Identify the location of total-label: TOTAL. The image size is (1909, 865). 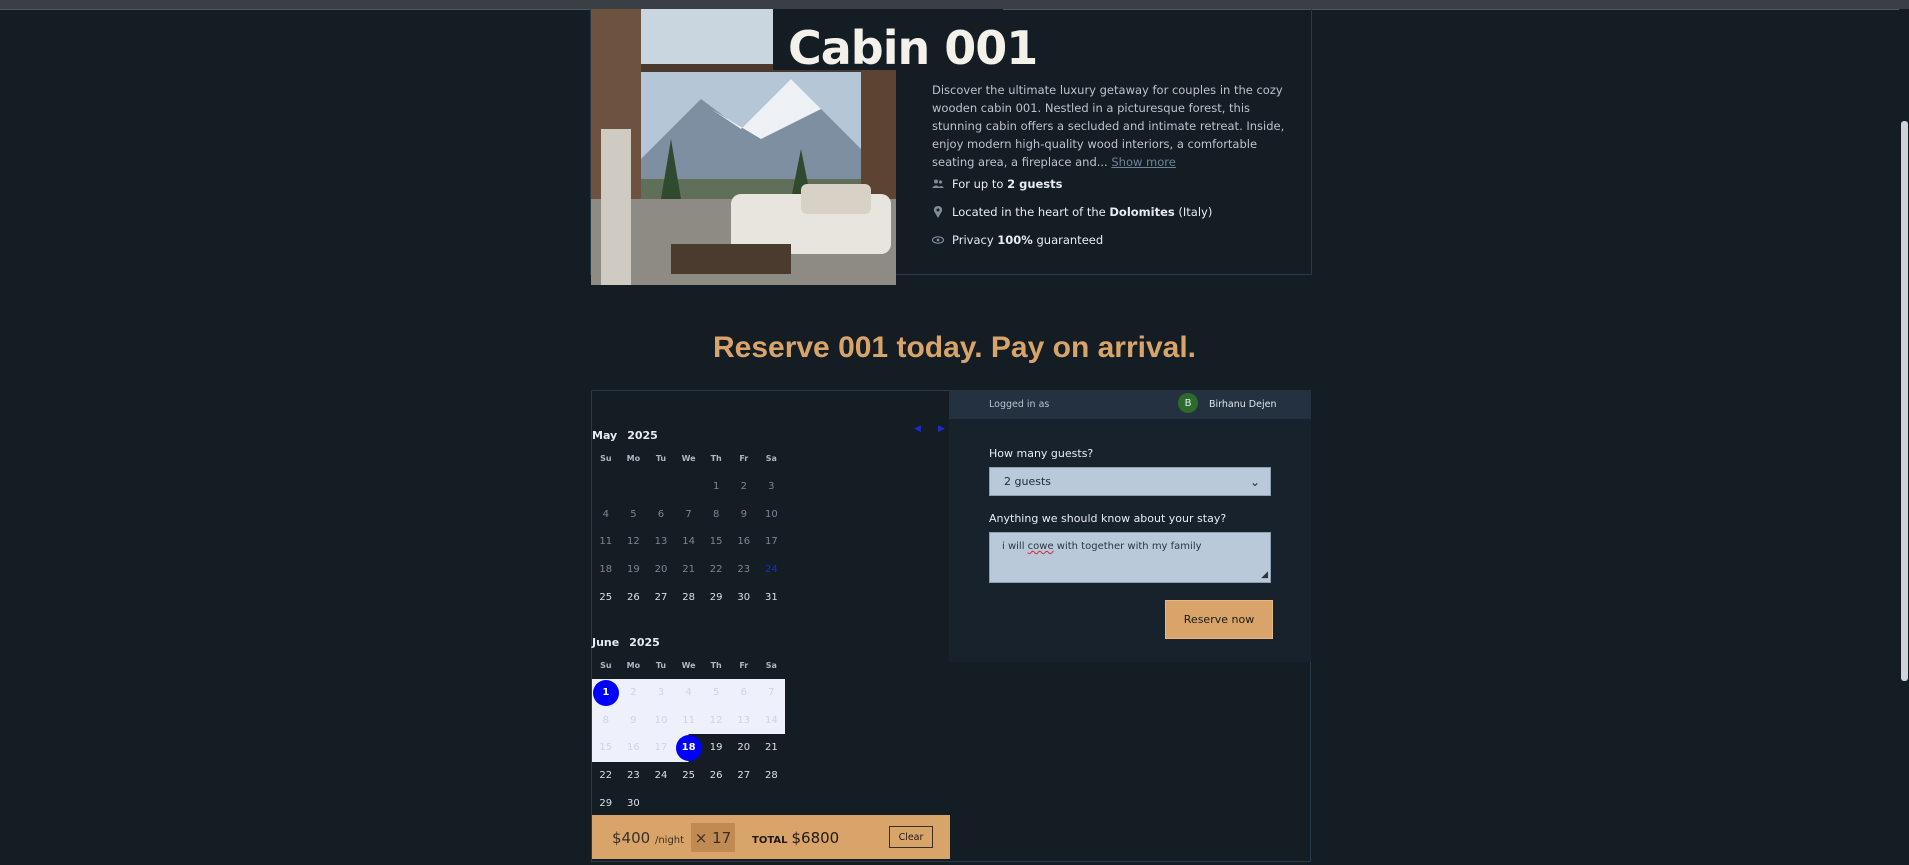
(770, 840).